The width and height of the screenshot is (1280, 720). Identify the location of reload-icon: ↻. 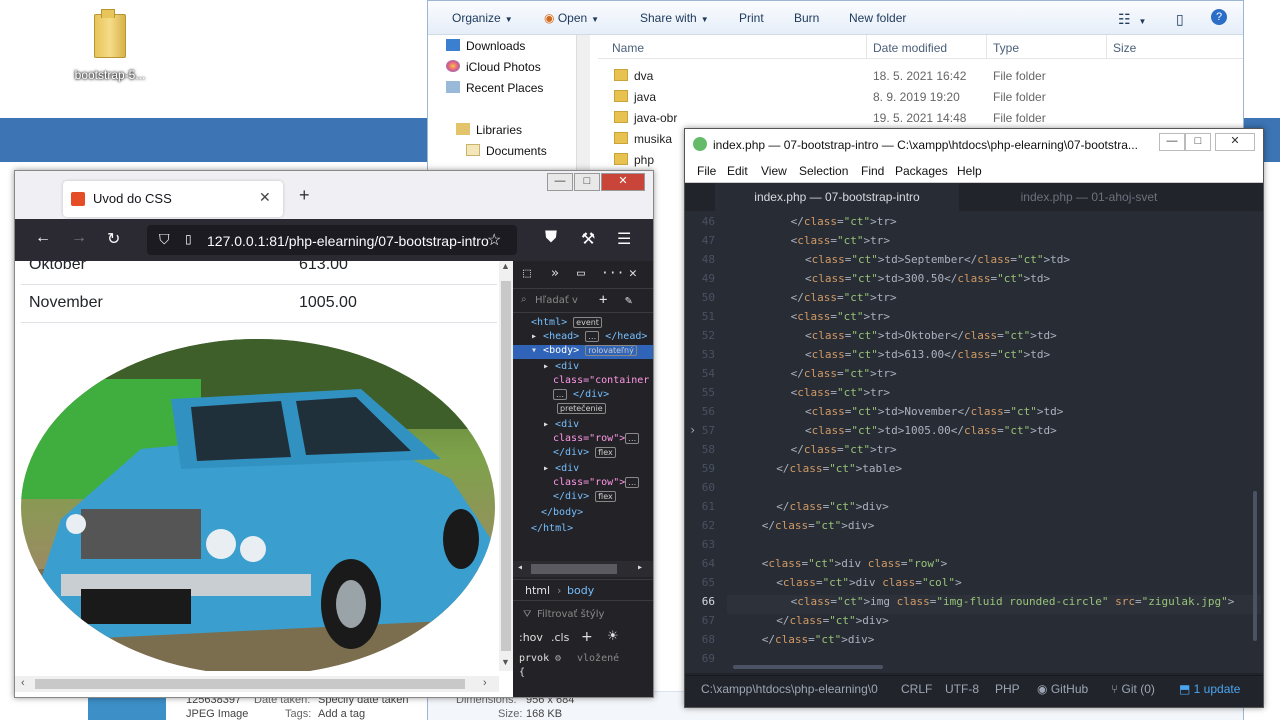
(113, 239).